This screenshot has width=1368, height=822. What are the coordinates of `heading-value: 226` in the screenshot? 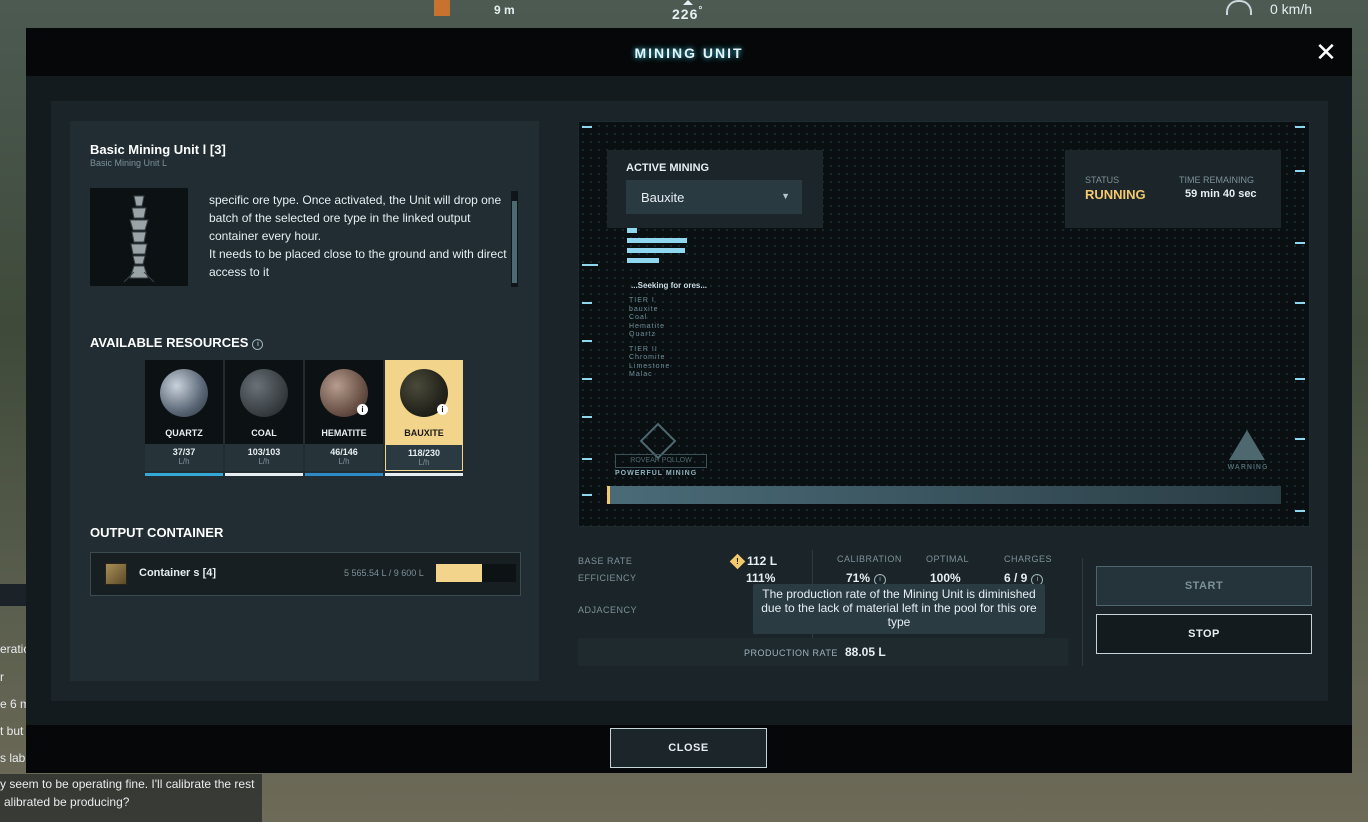 It's located at (685, 14).